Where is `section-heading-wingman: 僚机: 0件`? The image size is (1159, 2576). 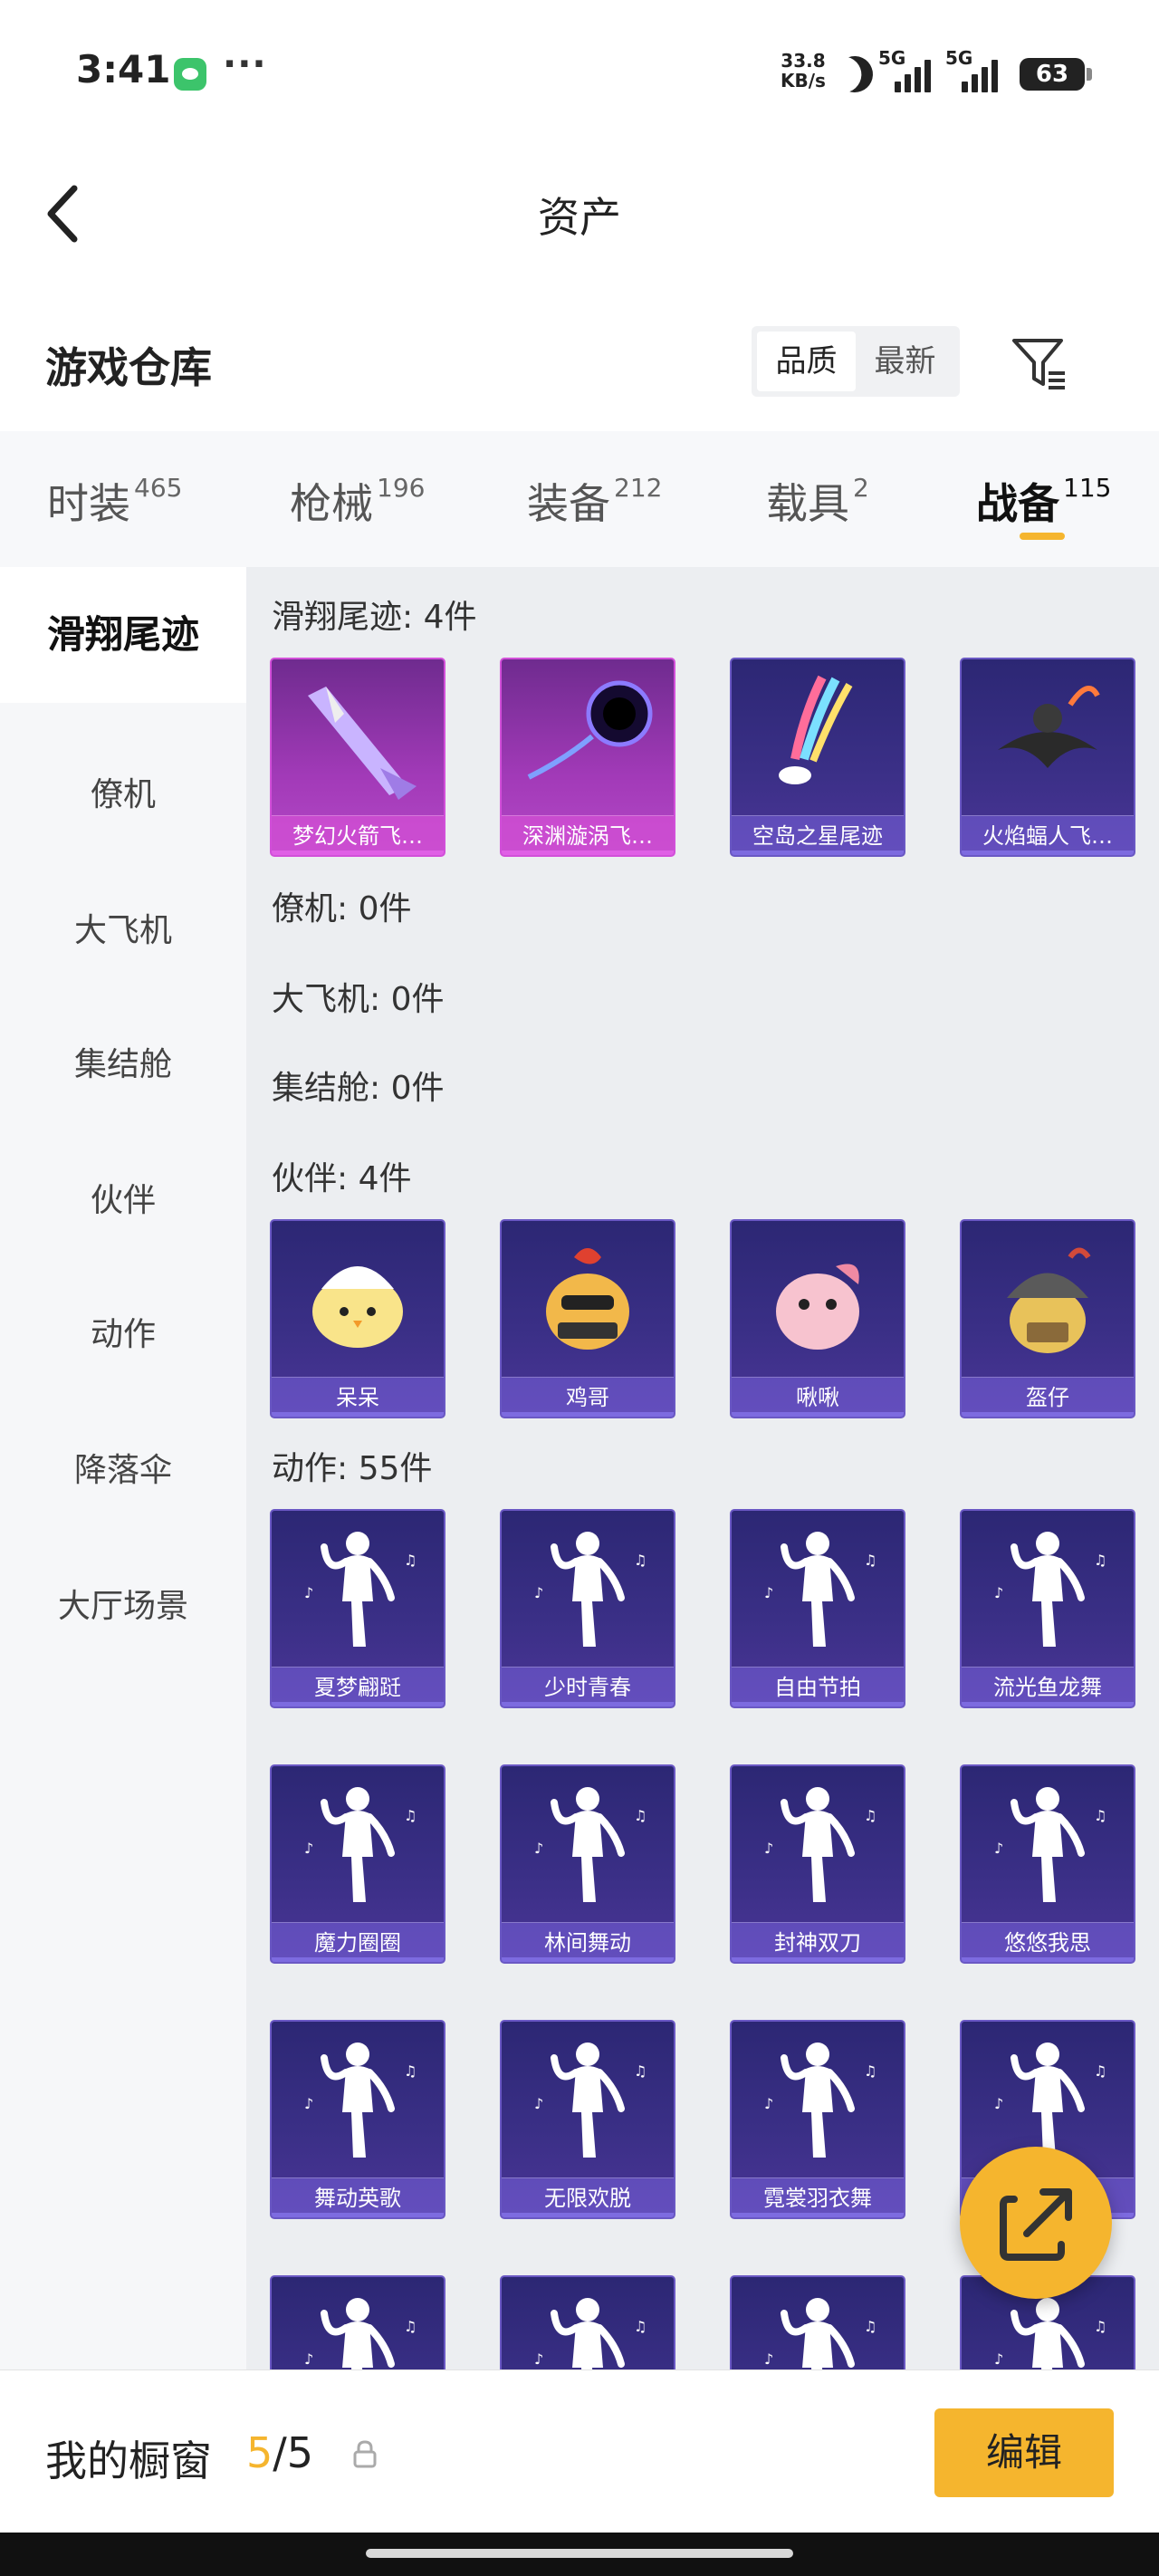
section-heading-wingman: 僚机: 0件 is located at coordinates (342, 909).